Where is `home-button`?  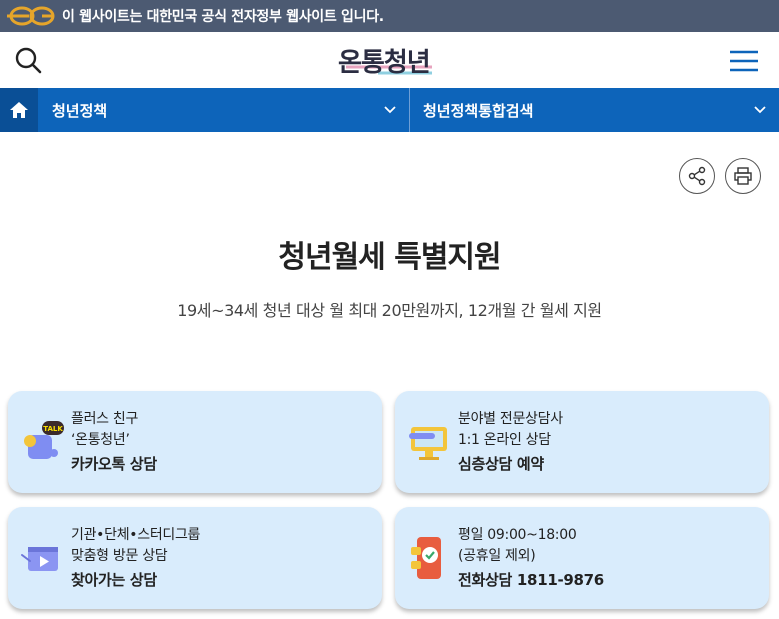 home-button is located at coordinates (19, 110).